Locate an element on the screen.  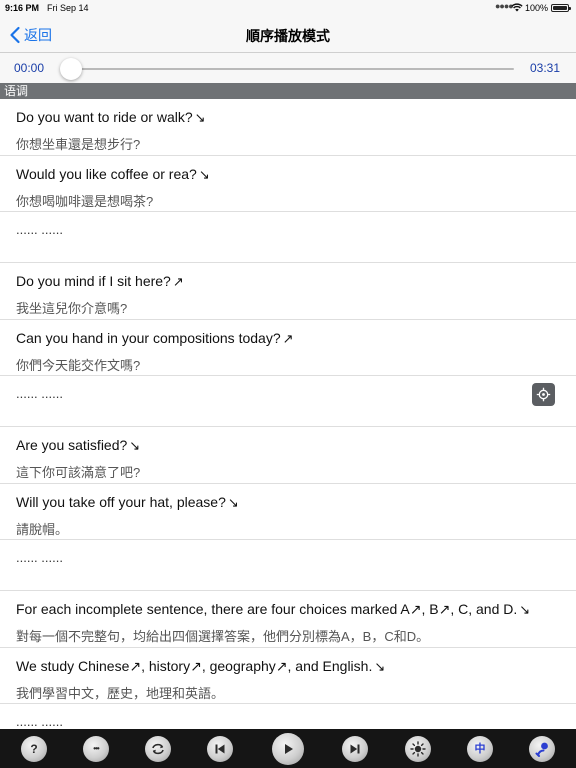
help-icon: ? is located at coordinates (34, 749).